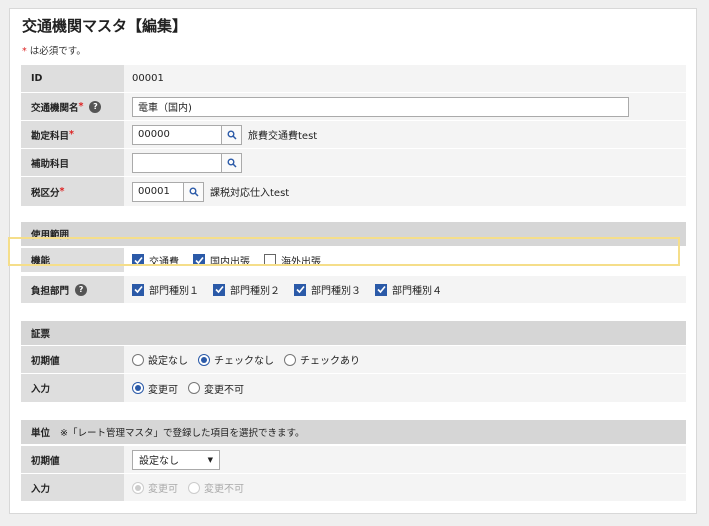 The image size is (709, 526). I want to click on radio-label: 設定なし, so click(168, 361).